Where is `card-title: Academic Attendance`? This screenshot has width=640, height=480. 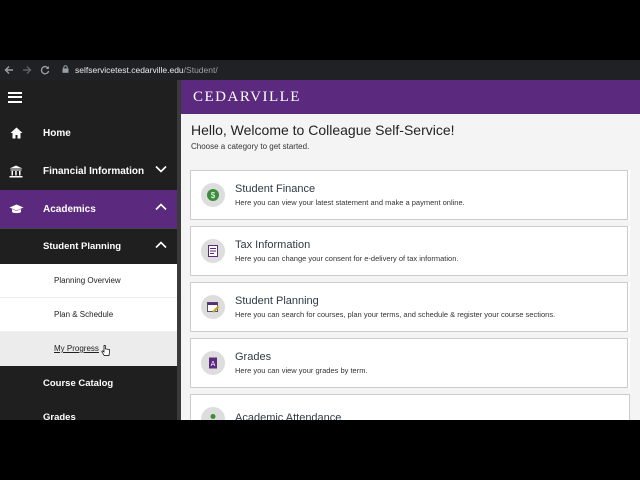 card-title: Academic Attendance is located at coordinates (288, 416).